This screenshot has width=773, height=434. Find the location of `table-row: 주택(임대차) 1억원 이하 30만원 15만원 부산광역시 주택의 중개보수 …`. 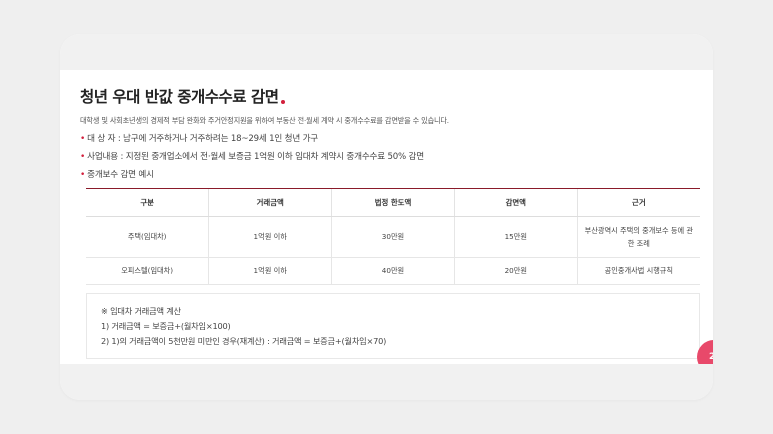

table-row: 주택(임대차) 1억원 이하 30만원 15만원 부산광역시 주택의 중개보수 … is located at coordinates (393, 237).